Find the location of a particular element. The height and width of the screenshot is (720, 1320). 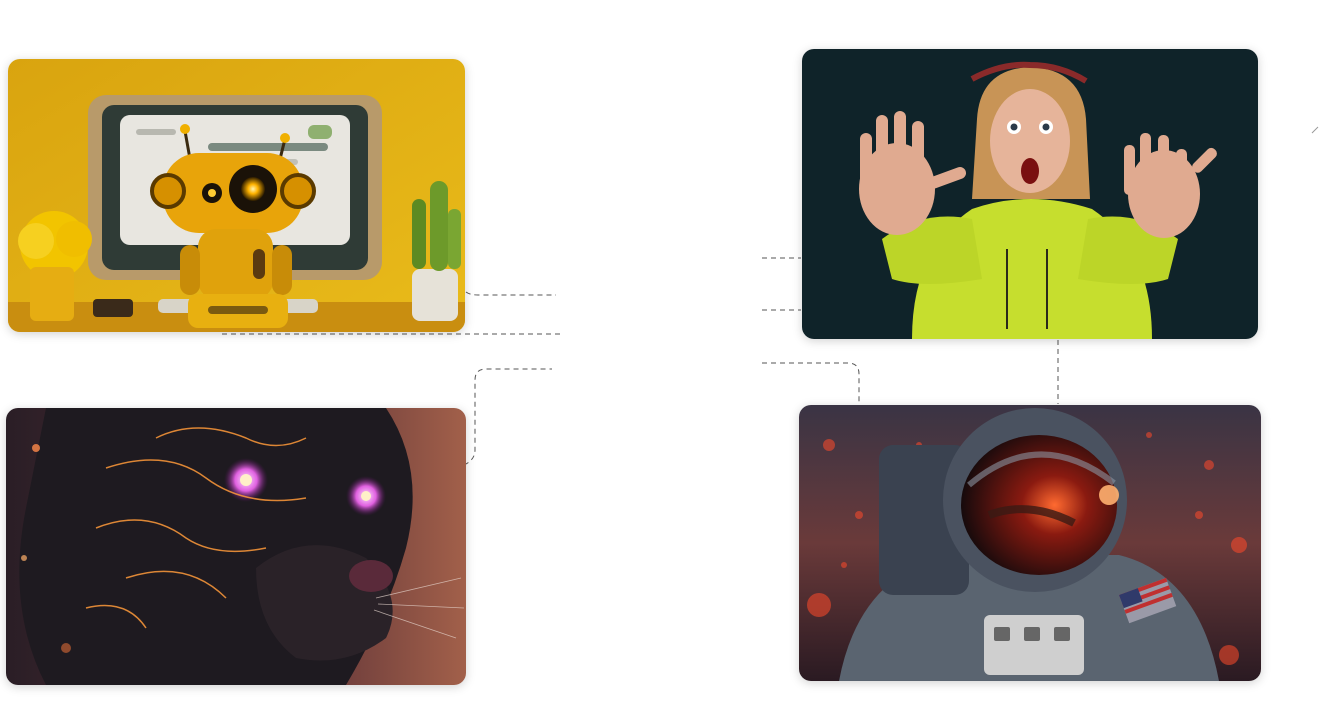

panther-image-card is located at coordinates (236, 546).